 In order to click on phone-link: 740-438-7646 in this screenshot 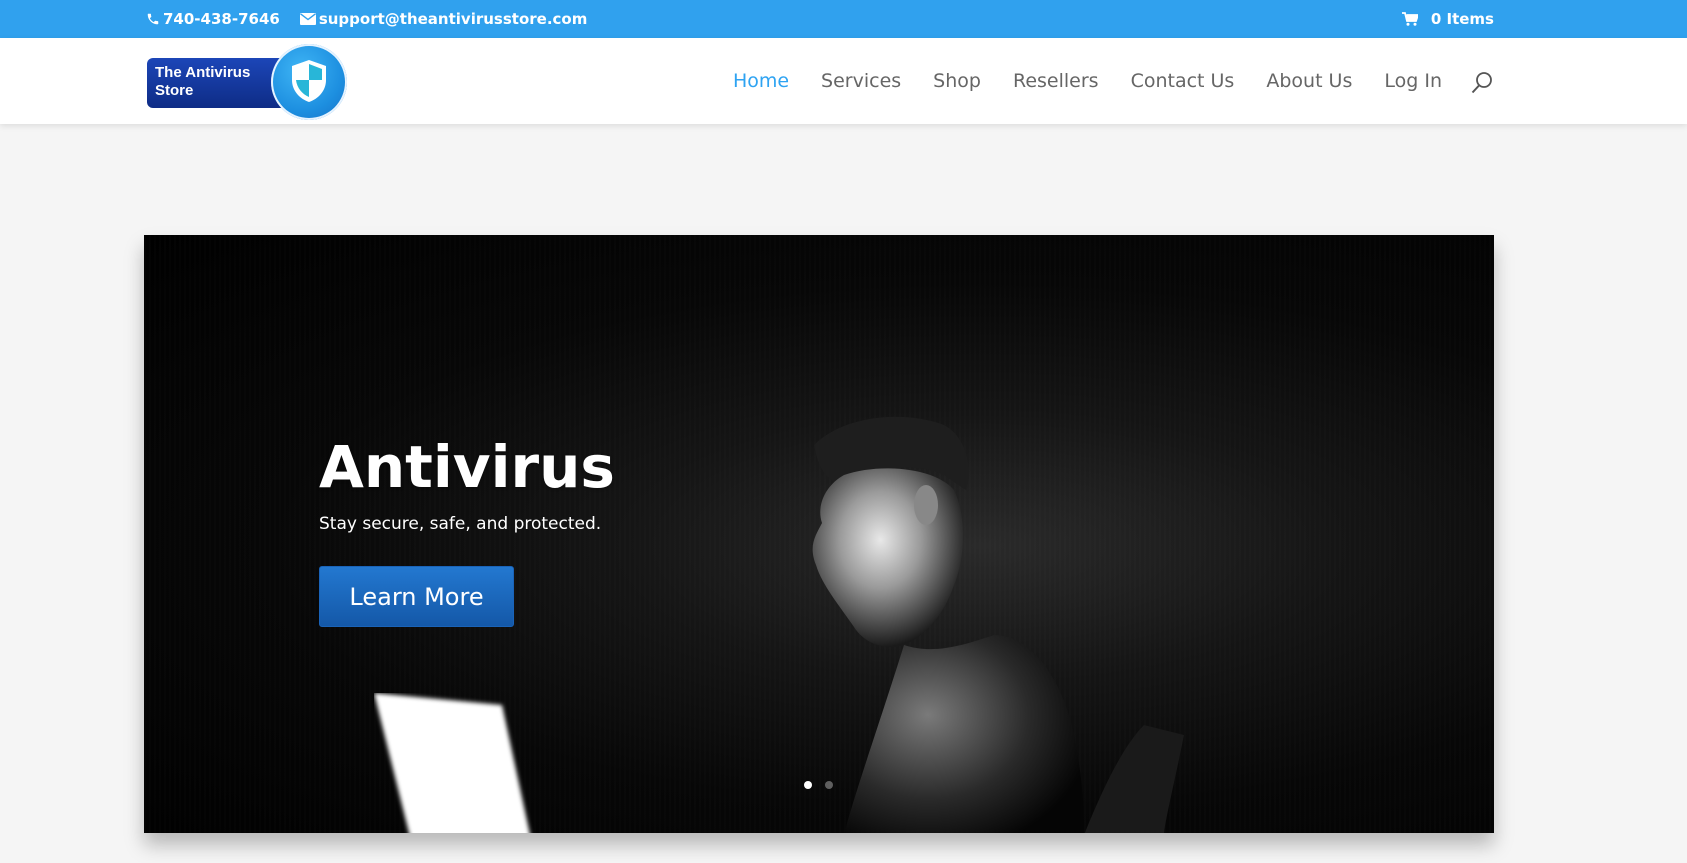, I will do `click(213, 19)`.